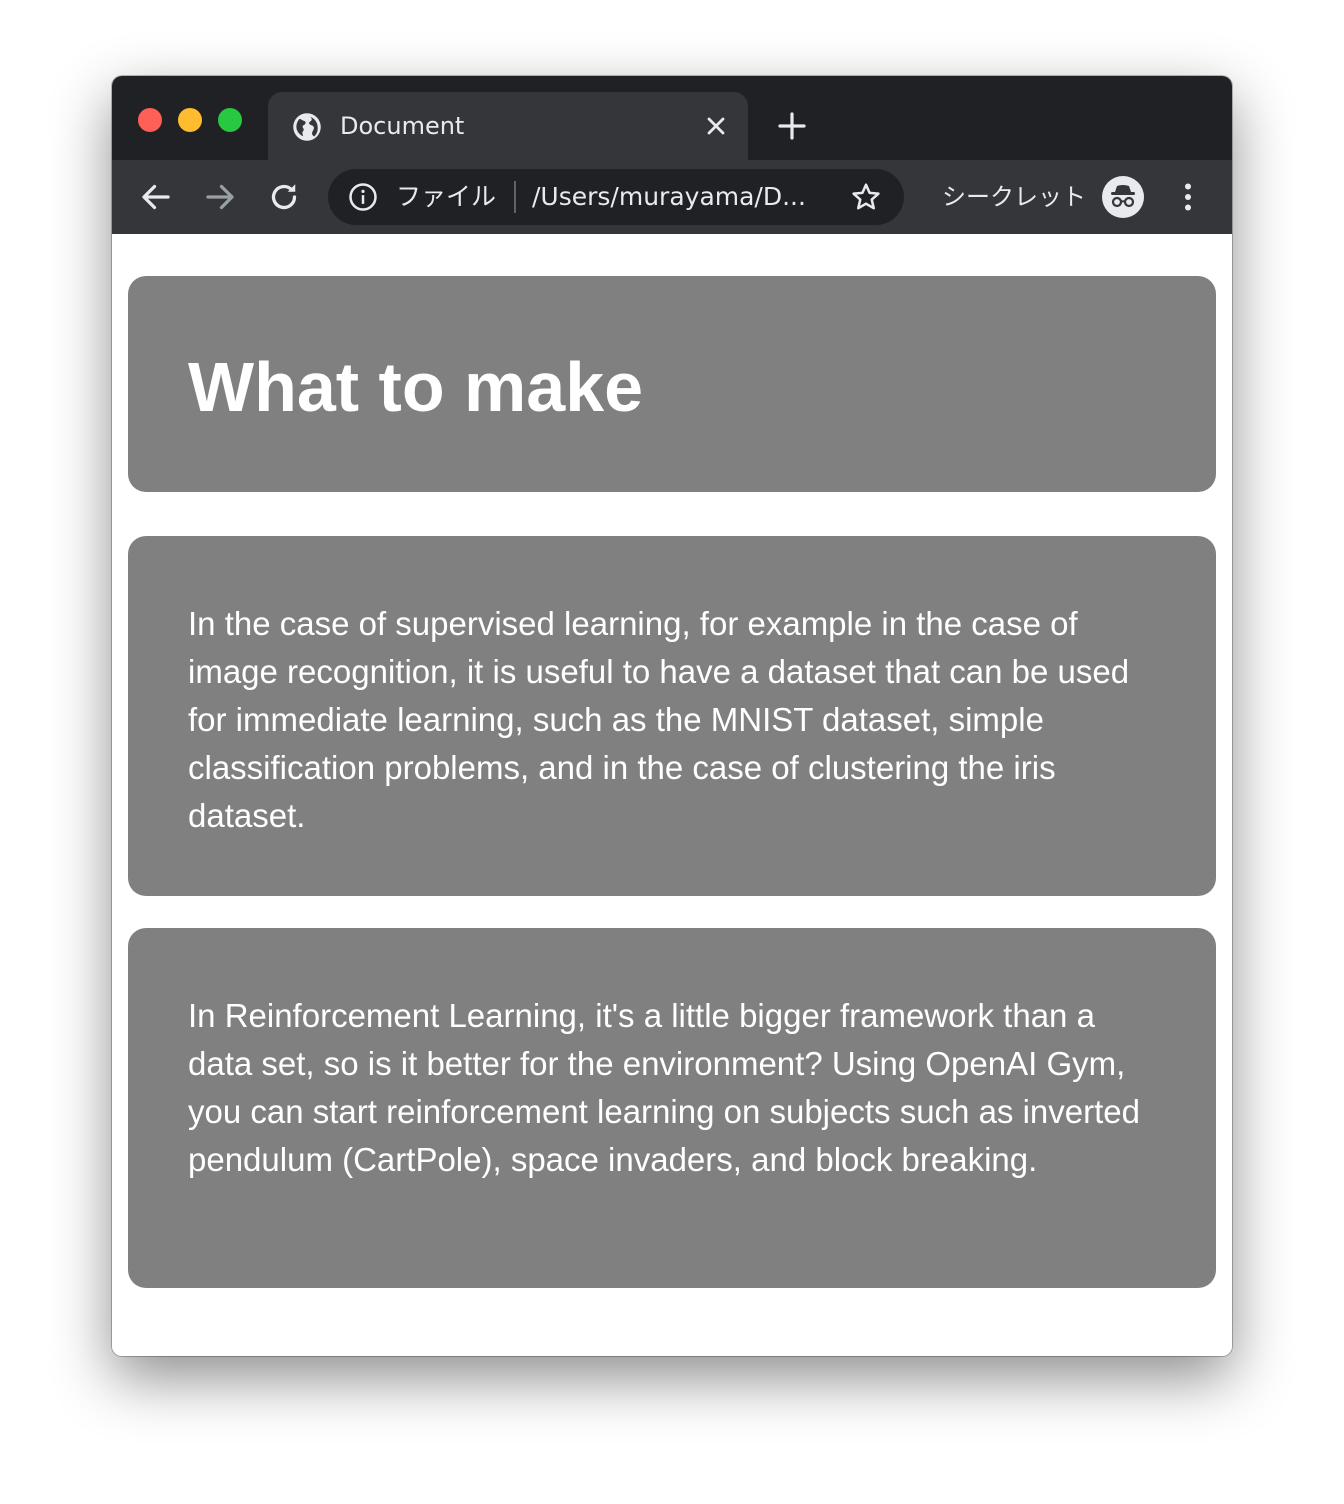 The height and width of the screenshot is (1504, 1344). I want to click on reload-icon, so click(284, 197).